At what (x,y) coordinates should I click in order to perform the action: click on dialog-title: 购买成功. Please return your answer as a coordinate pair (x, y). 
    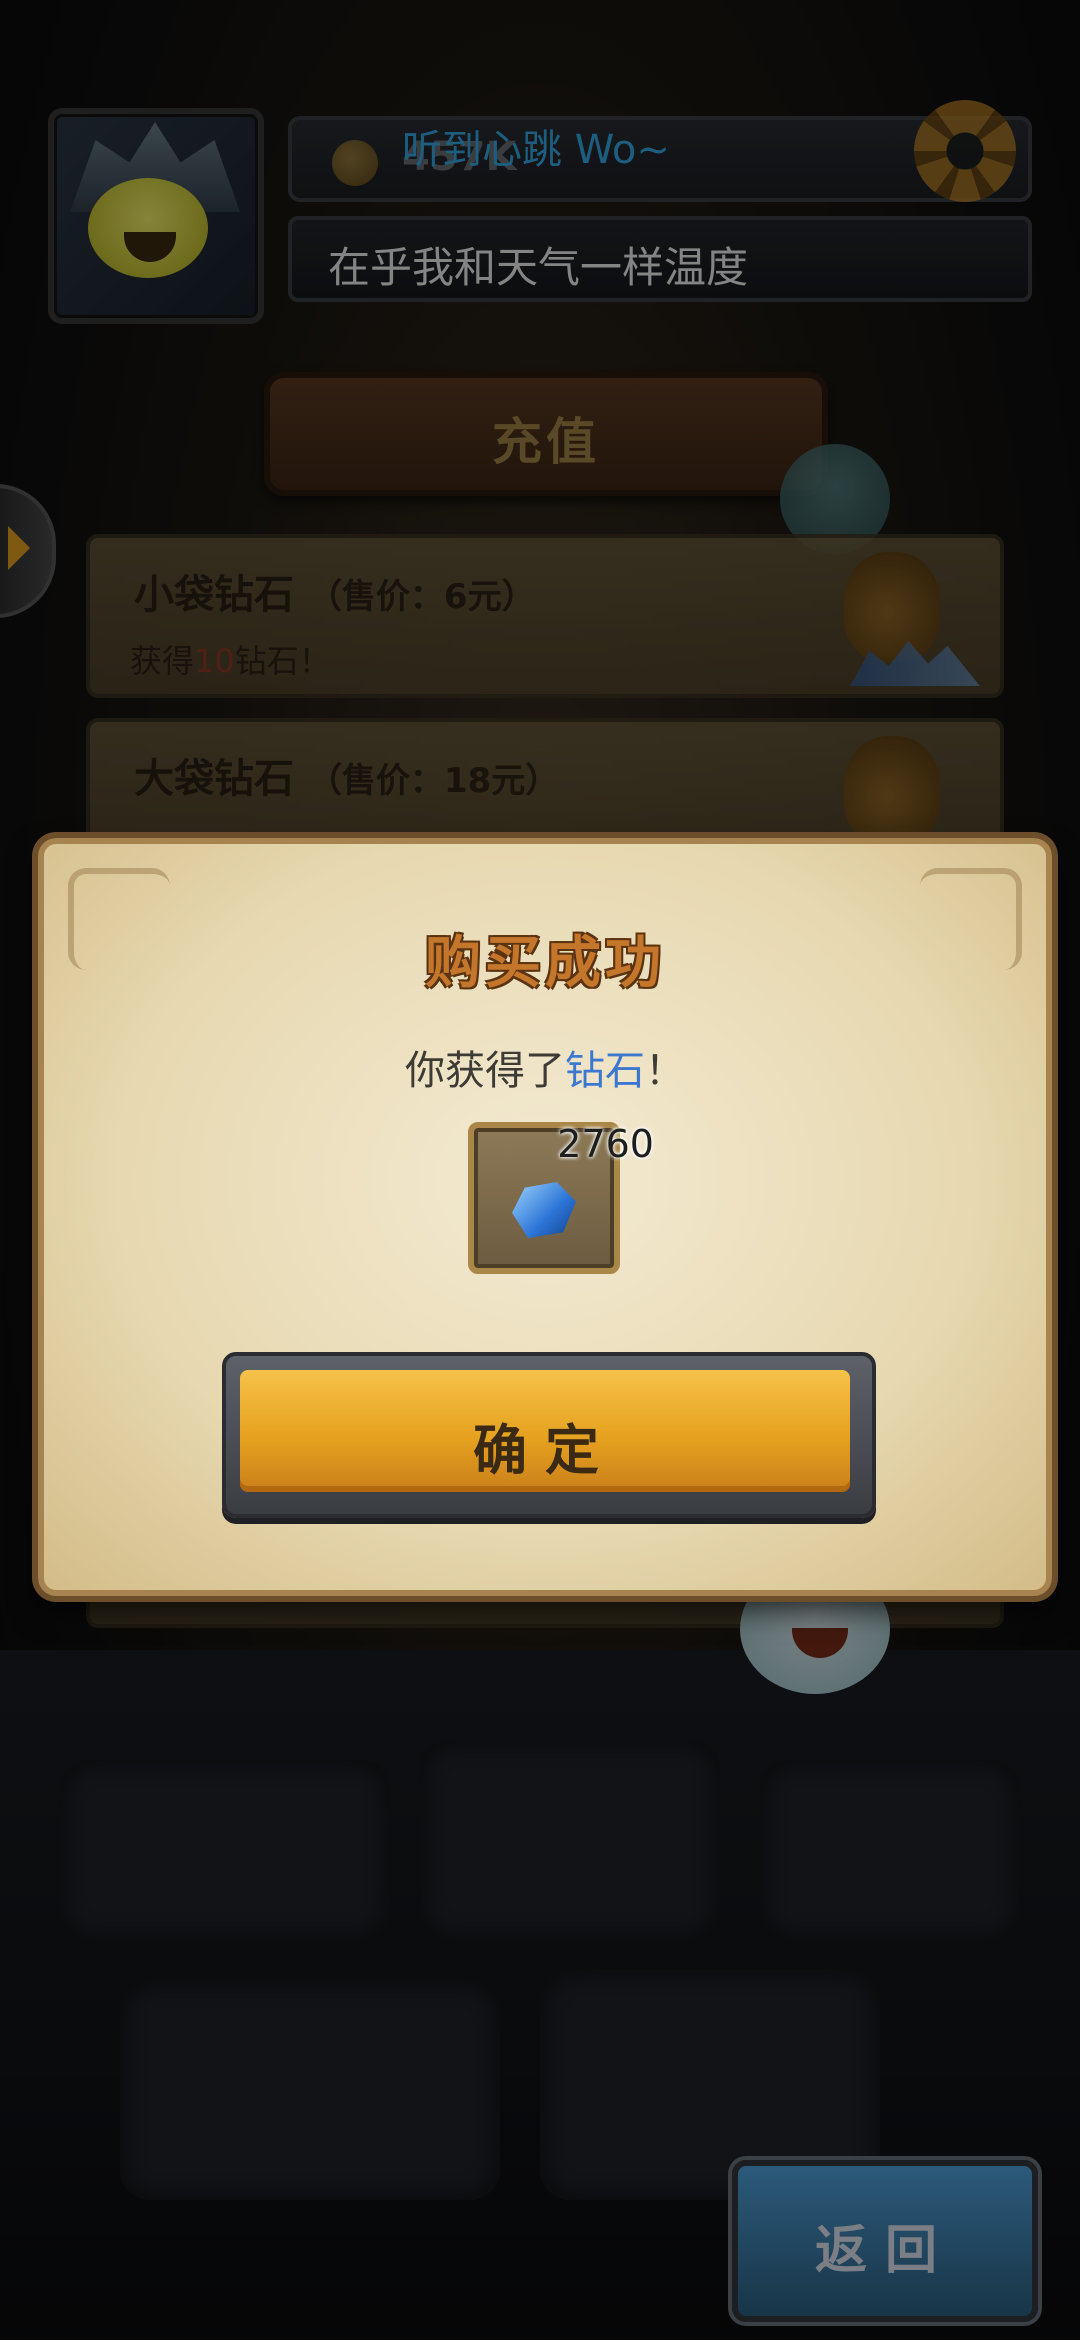
    Looking at the image, I should click on (545, 963).